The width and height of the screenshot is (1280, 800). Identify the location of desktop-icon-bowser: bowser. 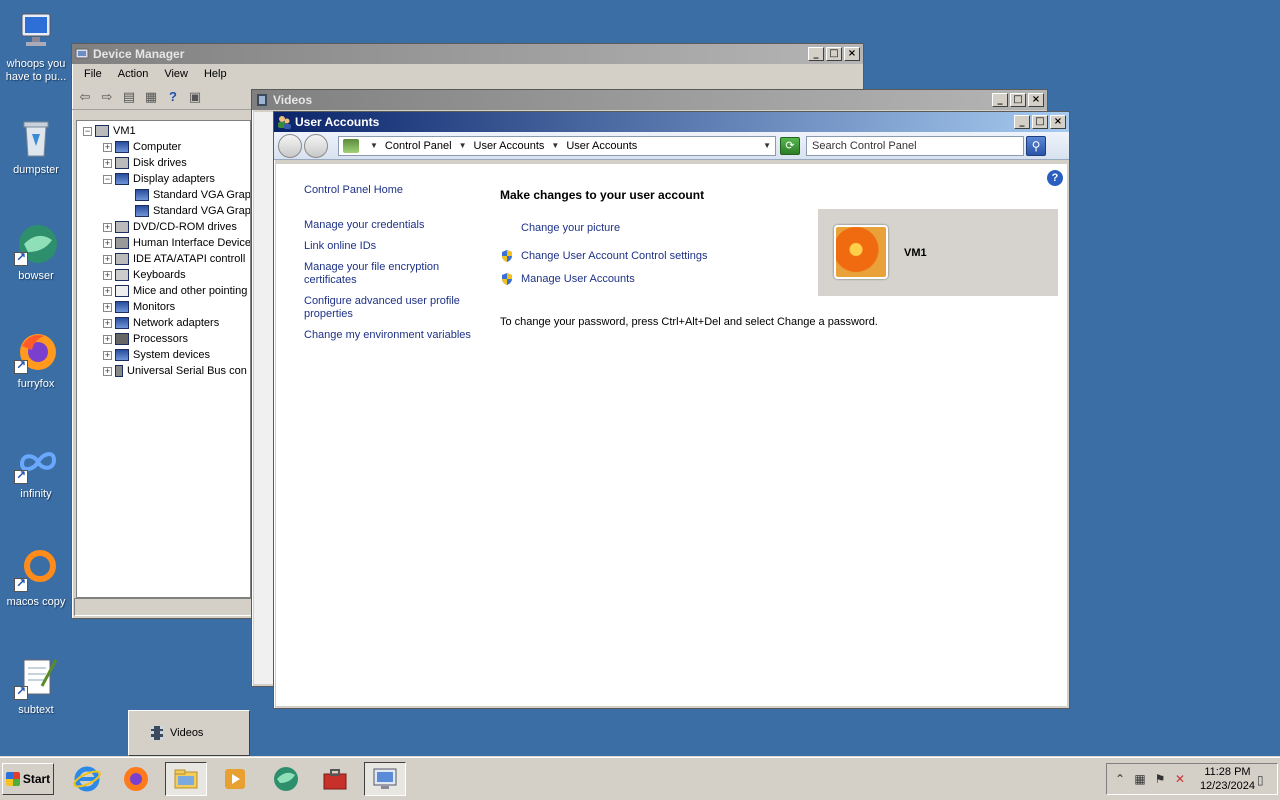
(36, 252).